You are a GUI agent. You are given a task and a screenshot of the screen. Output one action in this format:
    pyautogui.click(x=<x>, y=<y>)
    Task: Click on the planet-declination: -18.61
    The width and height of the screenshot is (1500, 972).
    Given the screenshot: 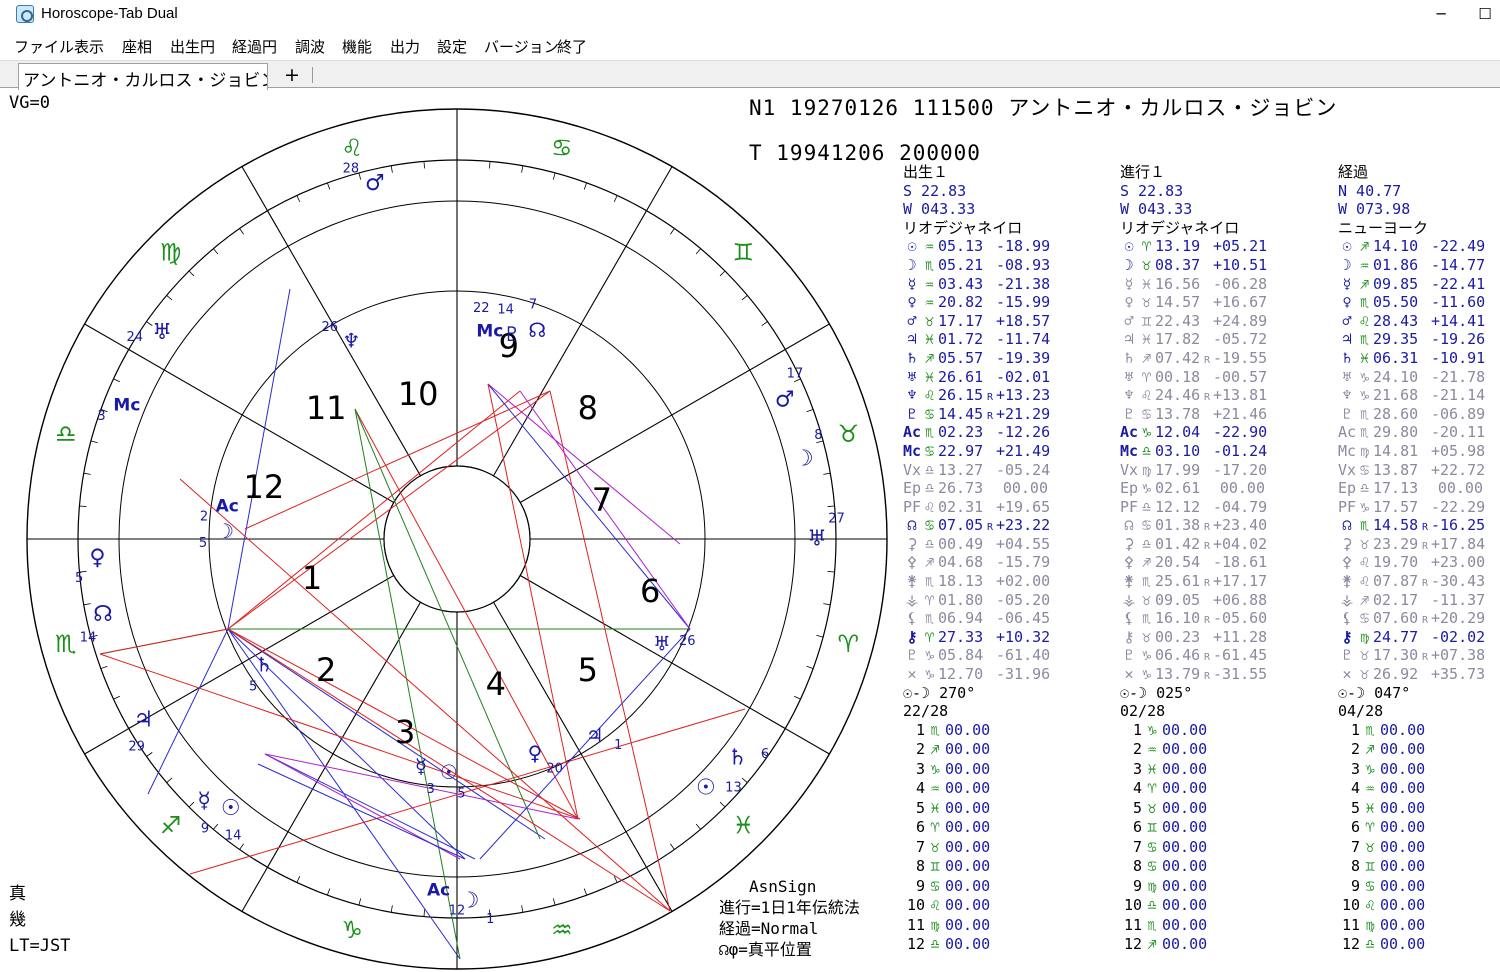 What is the action you would take?
    pyautogui.click(x=1240, y=562)
    